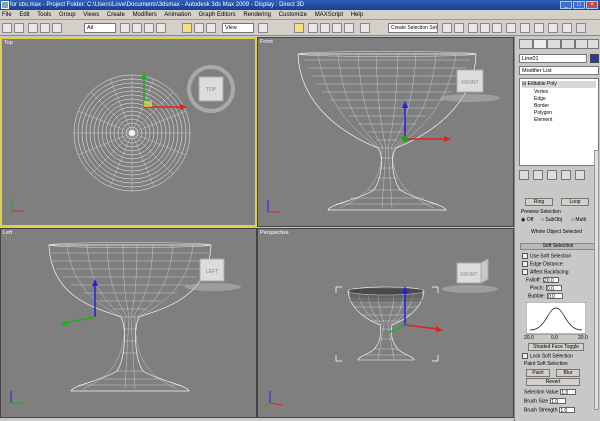 This screenshot has height=421, width=600. Describe the element at coordinates (579, 5) in the screenshot. I see `maximize-button: □` at that location.